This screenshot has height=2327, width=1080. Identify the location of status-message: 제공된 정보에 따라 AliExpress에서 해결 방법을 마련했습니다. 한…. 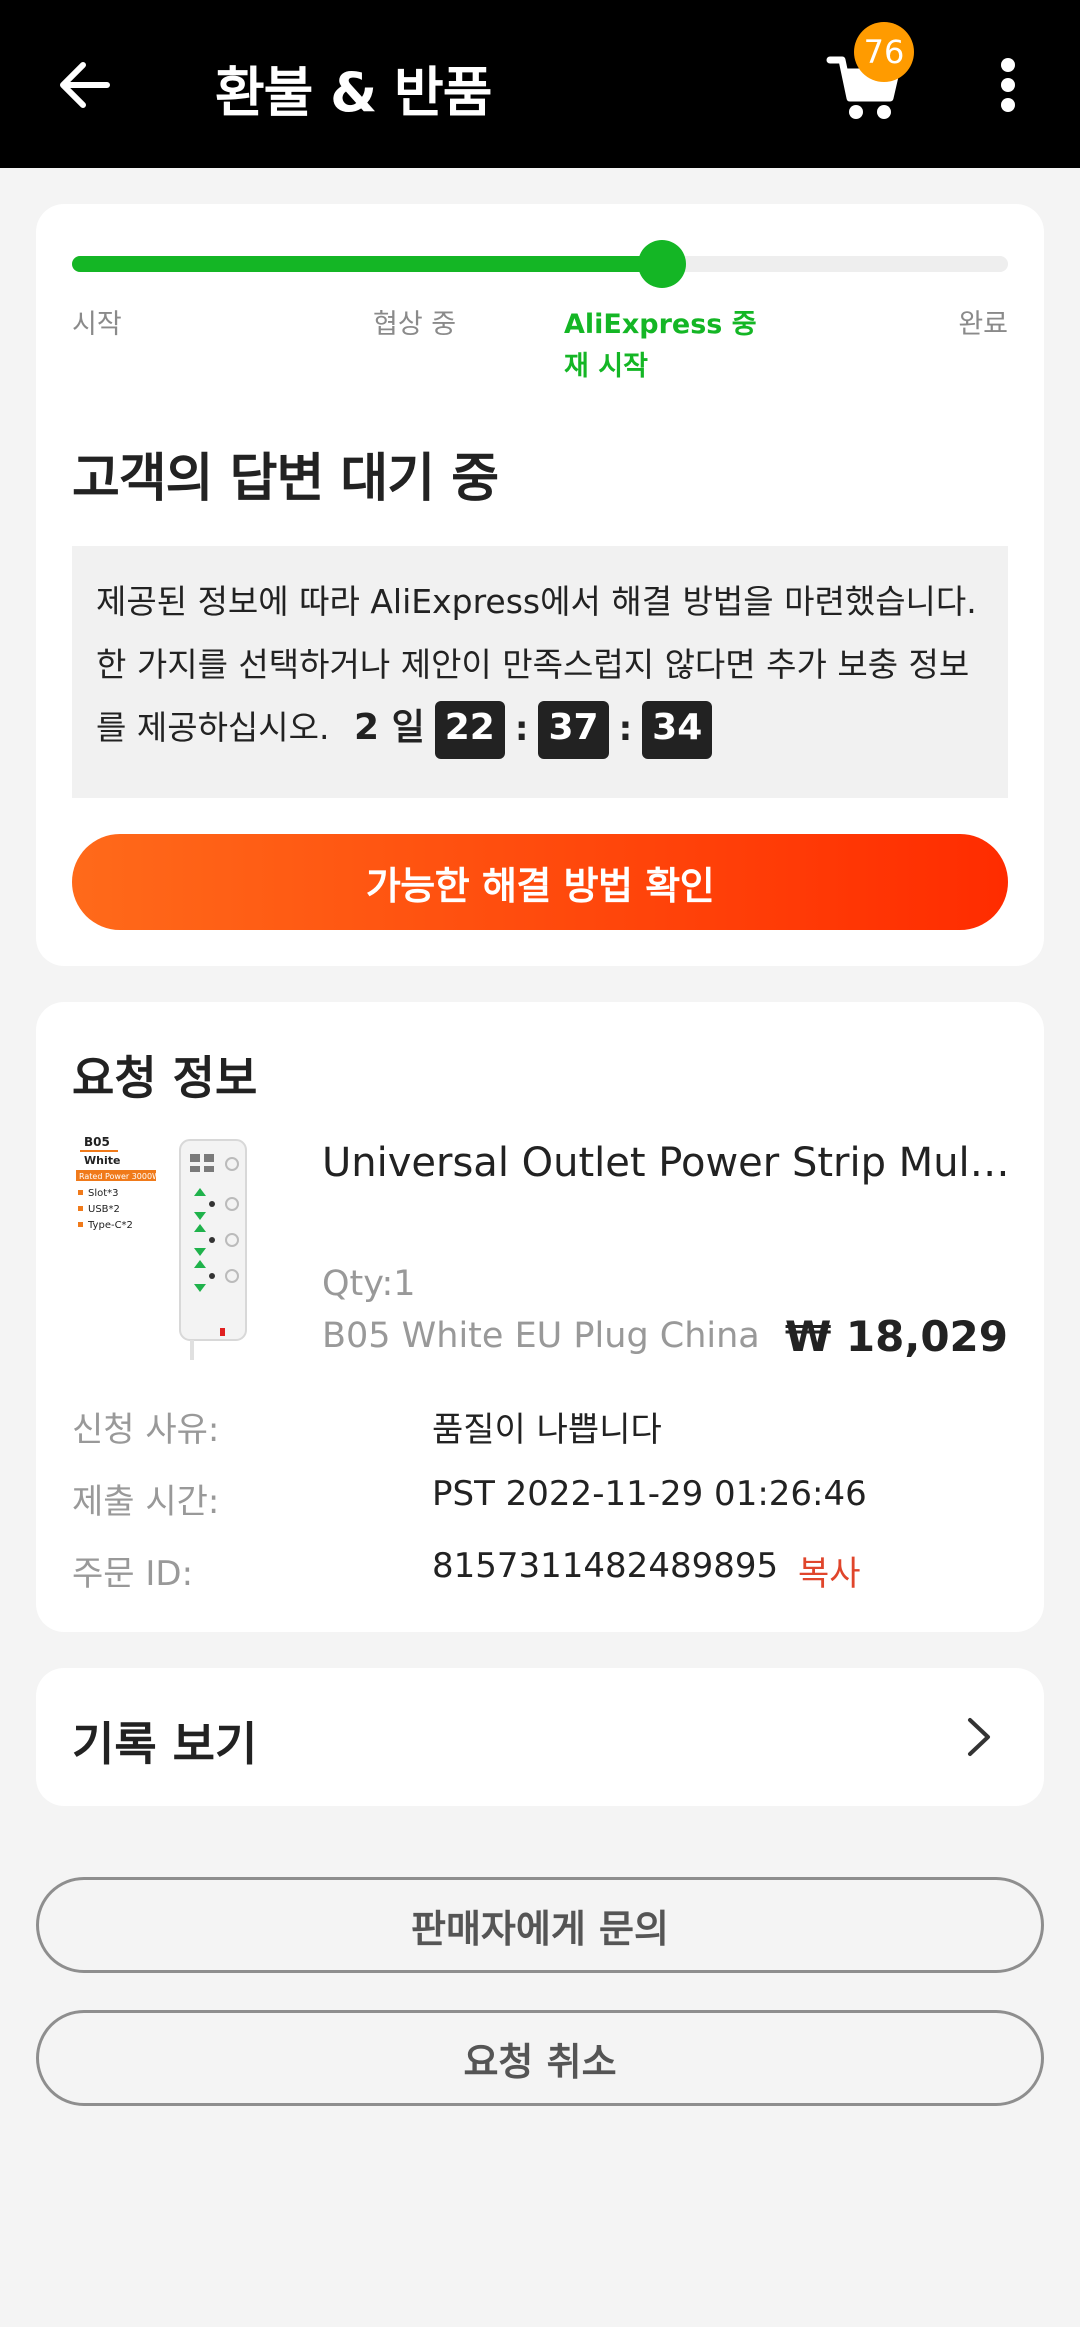
(536, 664).